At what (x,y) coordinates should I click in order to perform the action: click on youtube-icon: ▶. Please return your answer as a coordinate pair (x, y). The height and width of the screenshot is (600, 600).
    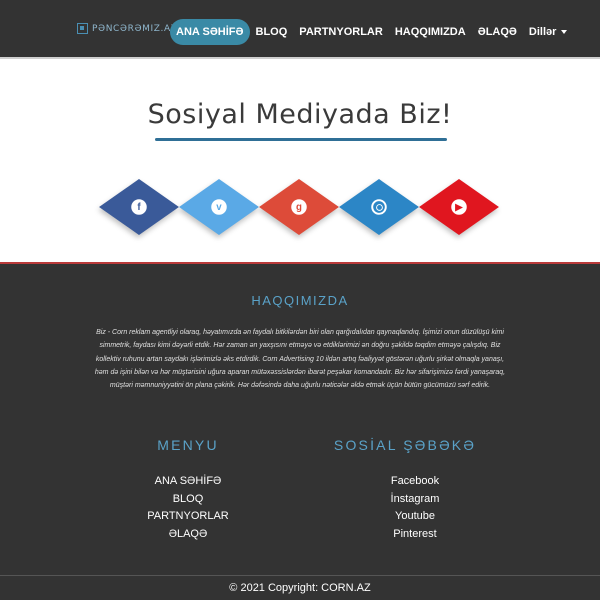
    Looking at the image, I should click on (459, 207).